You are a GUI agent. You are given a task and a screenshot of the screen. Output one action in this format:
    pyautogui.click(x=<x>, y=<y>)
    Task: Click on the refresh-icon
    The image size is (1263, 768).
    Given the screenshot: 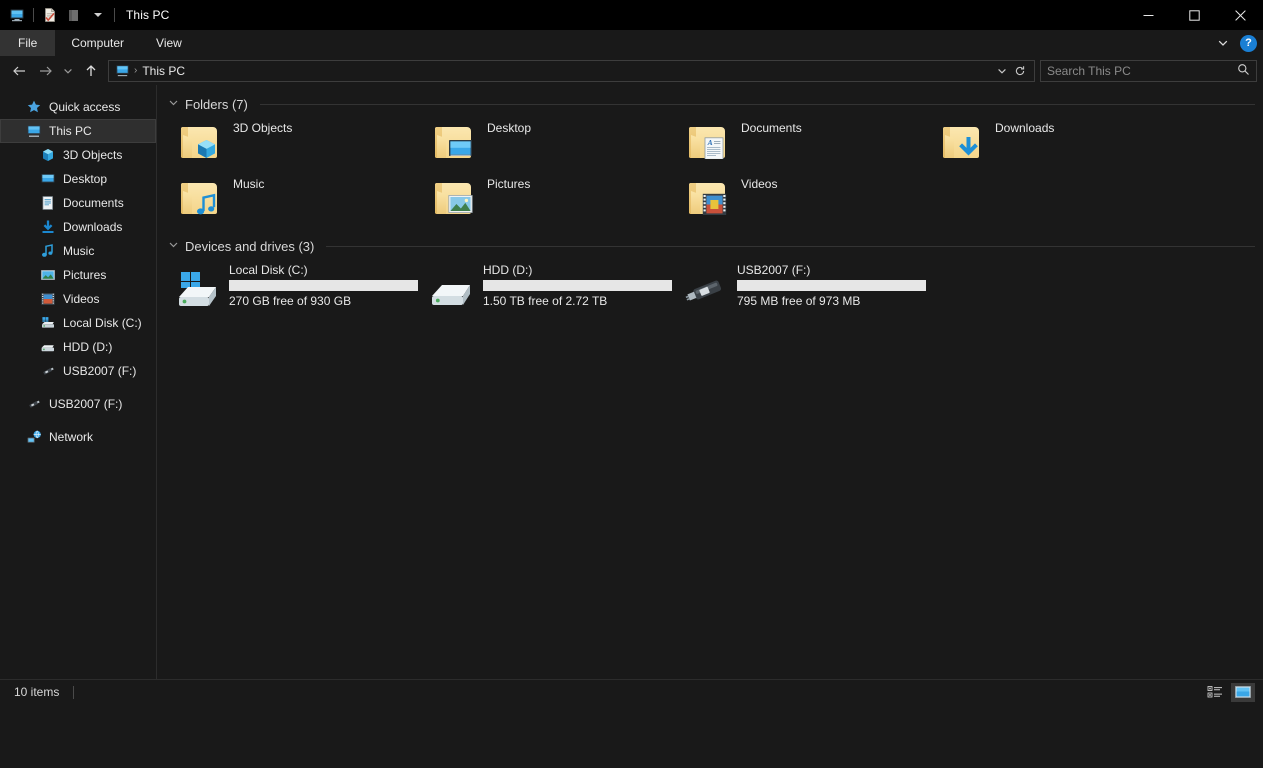 What is the action you would take?
    pyautogui.click(x=1020, y=71)
    